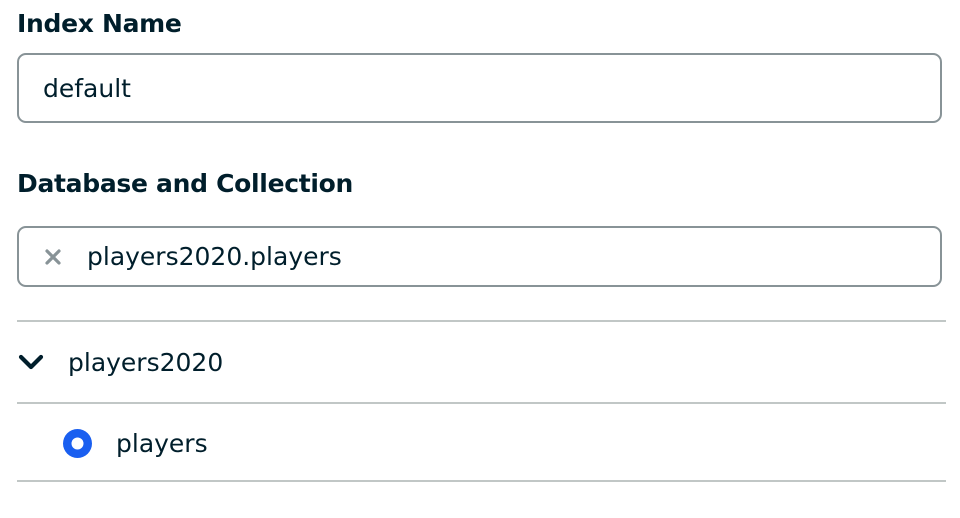 Image resolution: width=960 pixels, height=518 pixels. What do you see at coordinates (214, 256) in the screenshot?
I see `selected-namespace: players2020.players` at bounding box center [214, 256].